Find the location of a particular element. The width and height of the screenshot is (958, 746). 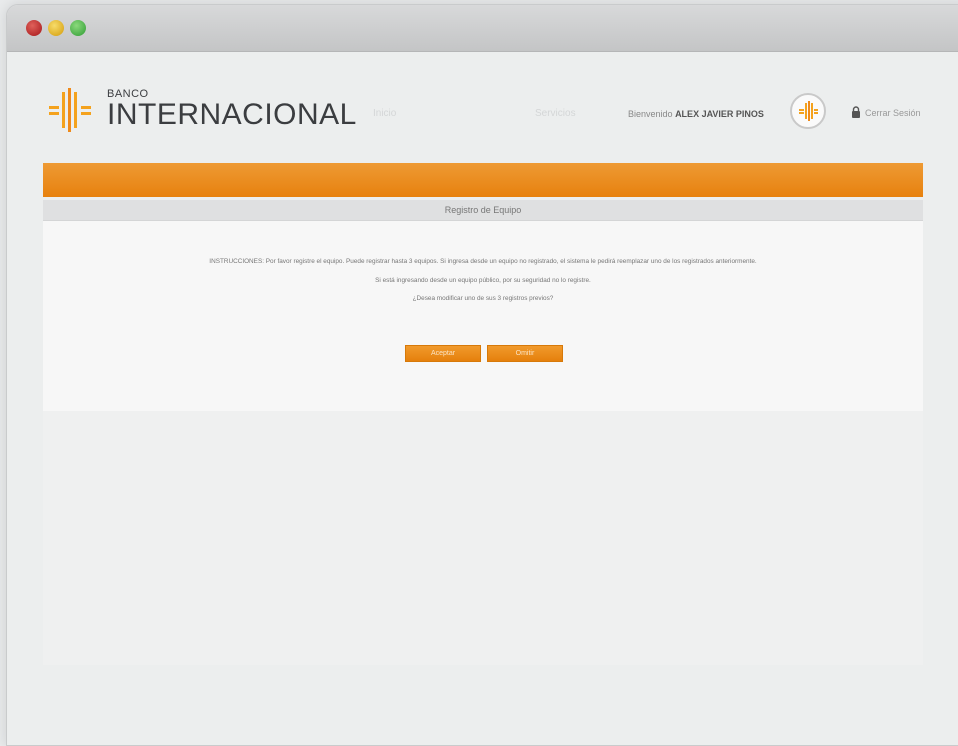

page-title: Registro de Equipo is located at coordinates (483, 210).